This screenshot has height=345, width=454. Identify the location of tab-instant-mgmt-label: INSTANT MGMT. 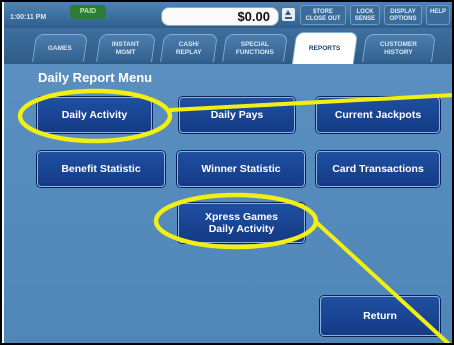
(126, 48).